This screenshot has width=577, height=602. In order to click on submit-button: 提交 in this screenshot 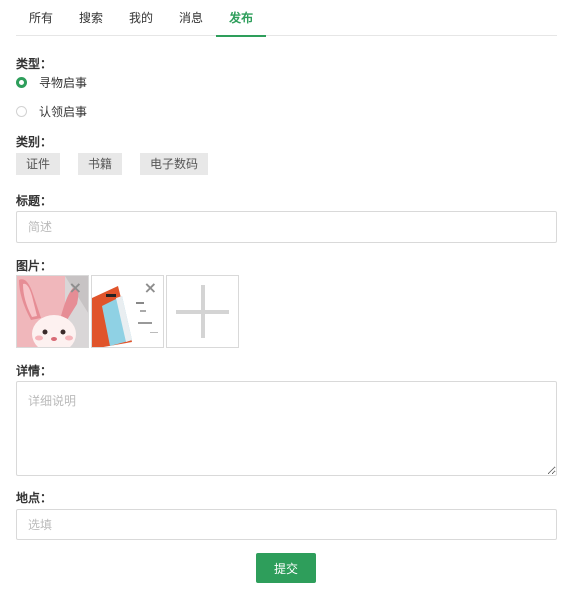, I will do `click(286, 568)`.